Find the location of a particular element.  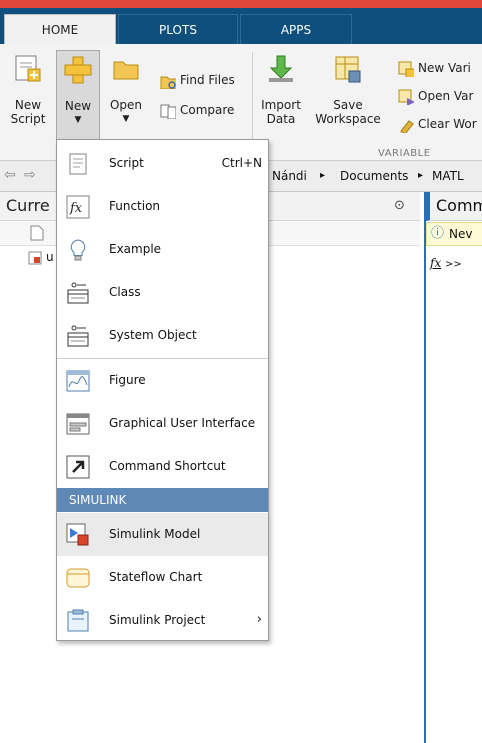

menu-item-simulink-model: Simulink Model is located at coordinates (162, 534).